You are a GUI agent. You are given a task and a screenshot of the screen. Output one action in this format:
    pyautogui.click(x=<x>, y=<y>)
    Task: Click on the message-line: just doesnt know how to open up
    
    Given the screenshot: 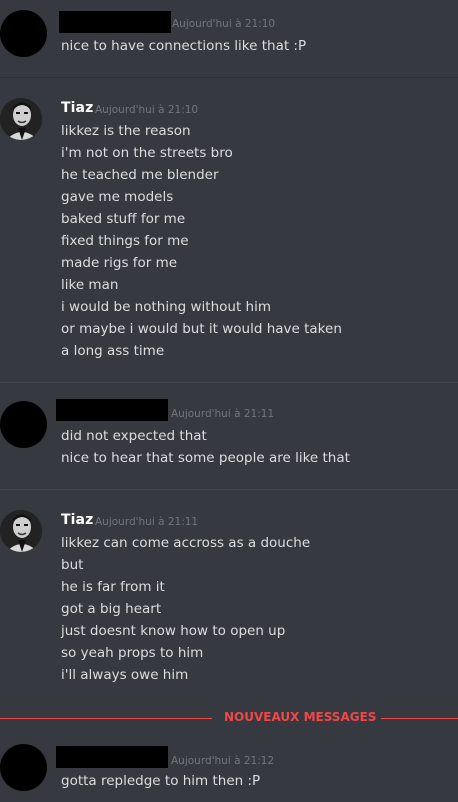 What is the action you would take?
    pyautogui.click(x=173, y=631)
    